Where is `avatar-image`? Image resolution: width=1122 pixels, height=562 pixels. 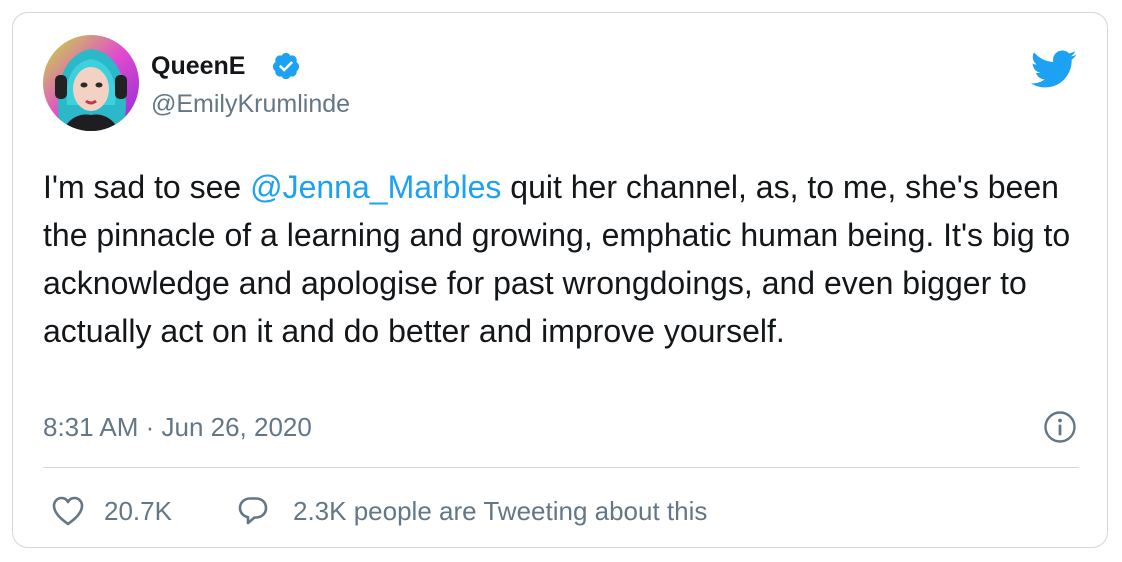
avatar-image is located at coordinates (91, 83).